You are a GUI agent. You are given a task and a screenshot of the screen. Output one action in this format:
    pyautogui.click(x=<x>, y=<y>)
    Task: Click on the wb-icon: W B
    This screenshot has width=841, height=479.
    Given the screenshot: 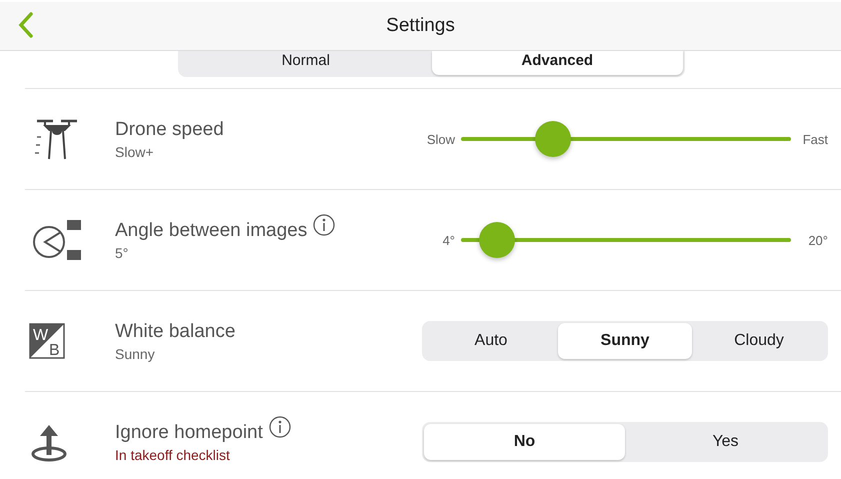 What is the action you would take?
    pyautogui.click(x=47, y=341)
    